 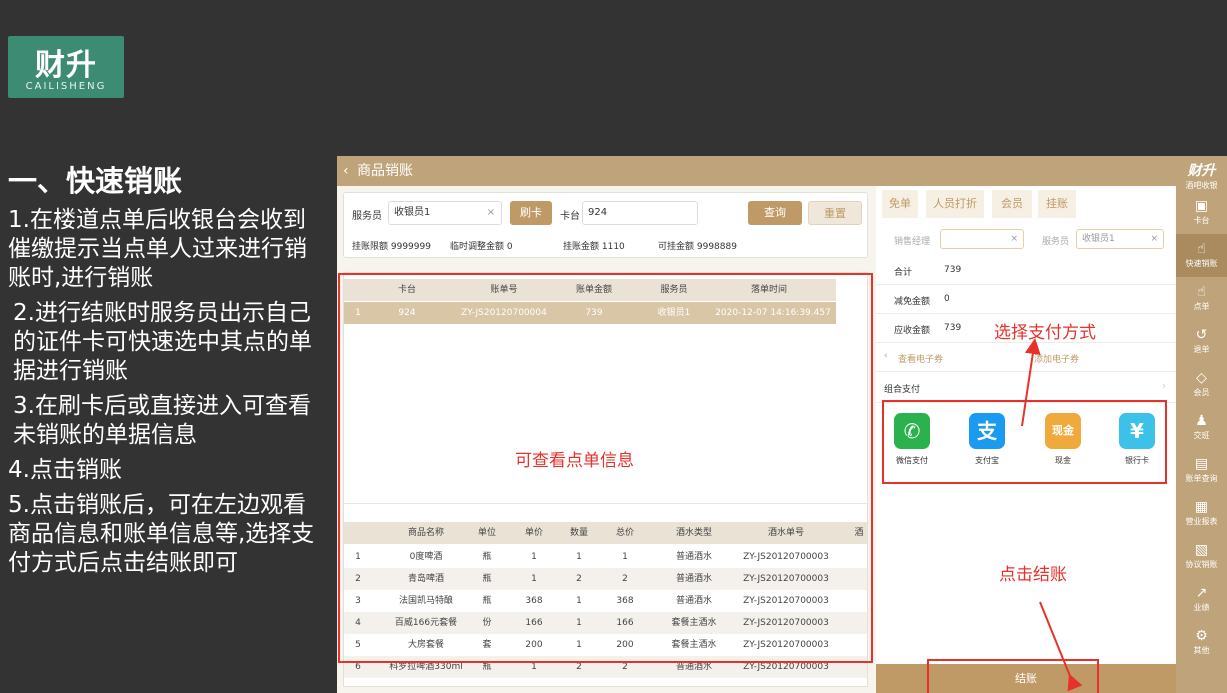 I want to click on logo-subtext: CAILISHENG, so click(x=66, y=86).